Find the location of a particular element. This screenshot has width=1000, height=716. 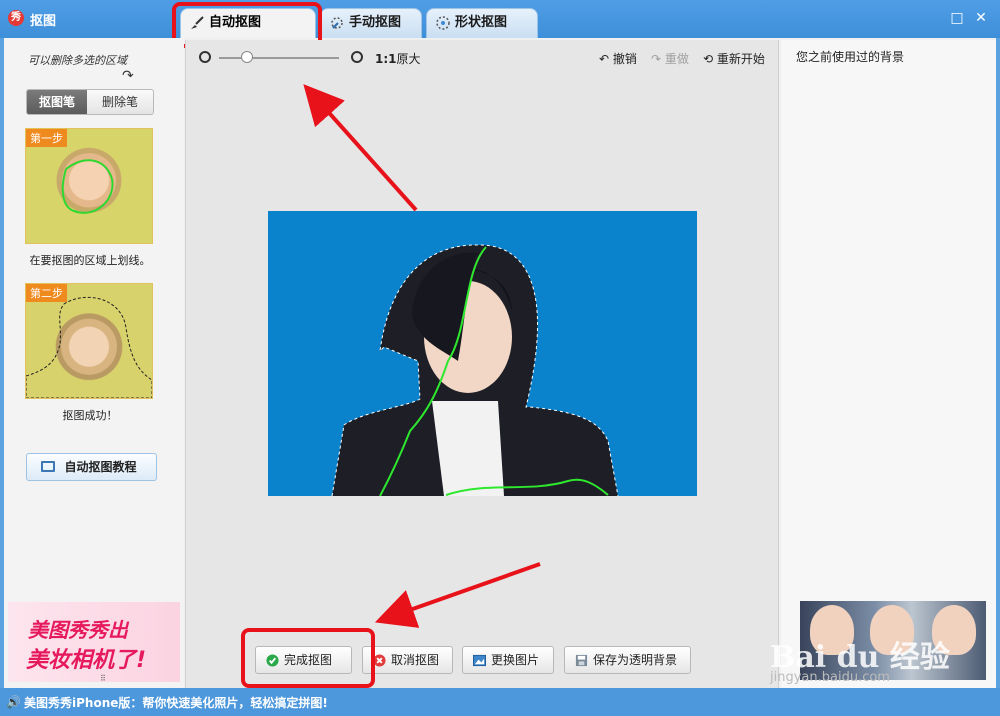

replace-image-button: 更换图片 is located at coordinates (508, 660).